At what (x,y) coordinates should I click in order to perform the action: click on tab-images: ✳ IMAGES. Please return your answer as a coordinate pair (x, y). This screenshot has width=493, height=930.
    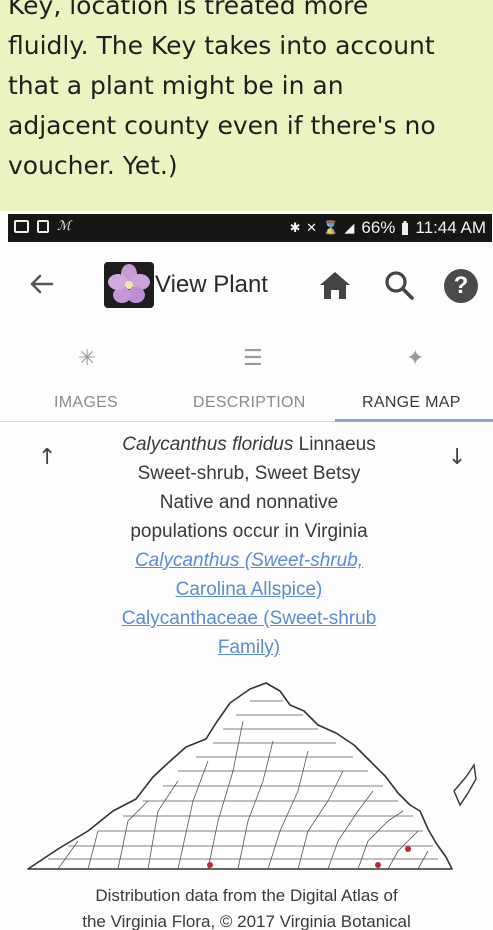
    Looking at the image, I should click on (90, 375).